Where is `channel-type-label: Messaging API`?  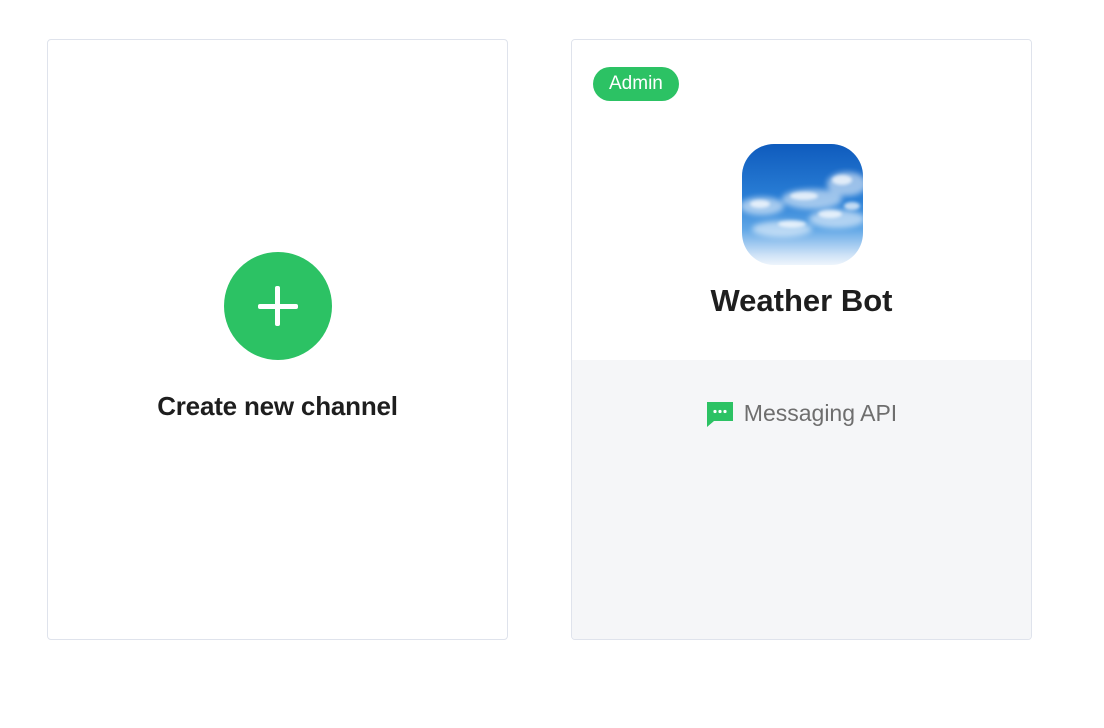 channel-type-label: Messaging API is located at coordinates (820, 412).